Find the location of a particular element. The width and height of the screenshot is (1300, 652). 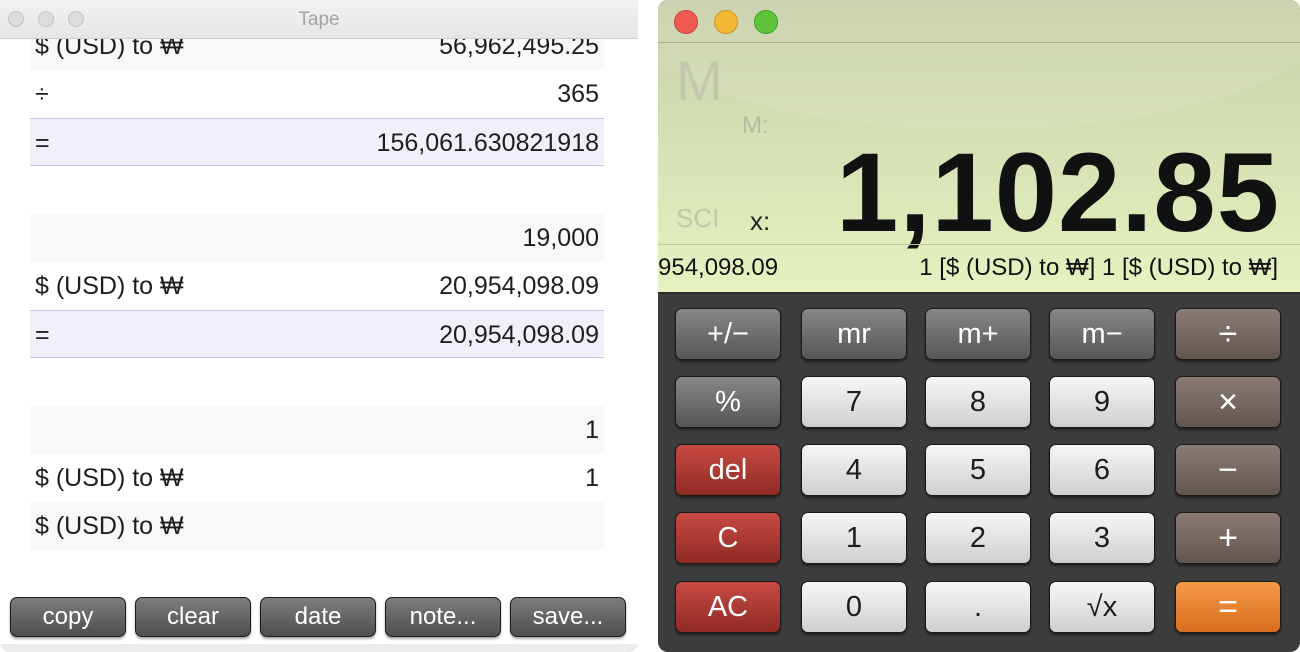

minimize-window-button is located at coordinates (726, 22).